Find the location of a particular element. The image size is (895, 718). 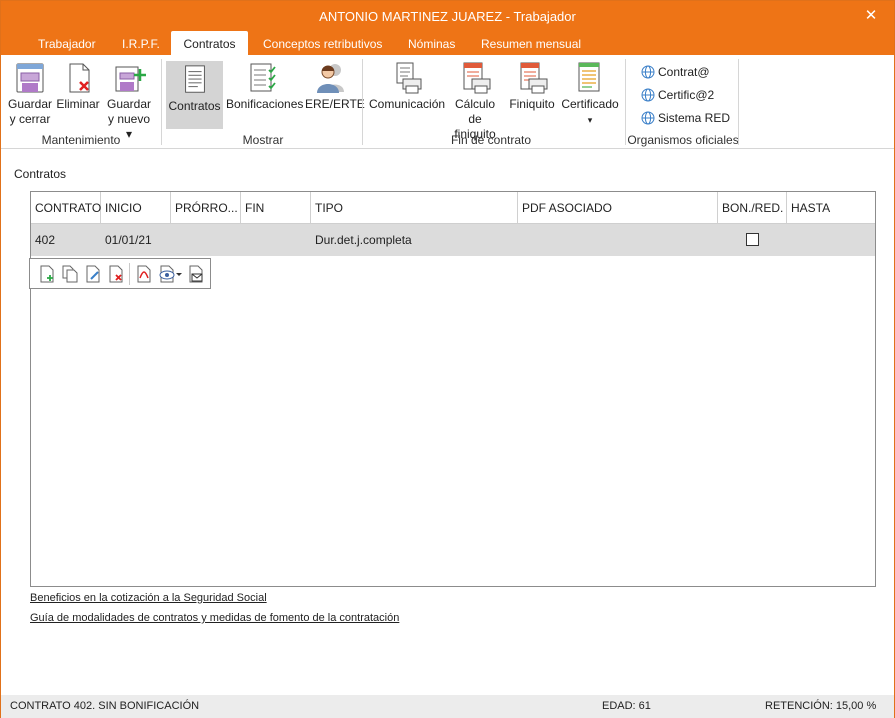

certificado-button: Certificado ▾ is located at coordinates (590, 94).